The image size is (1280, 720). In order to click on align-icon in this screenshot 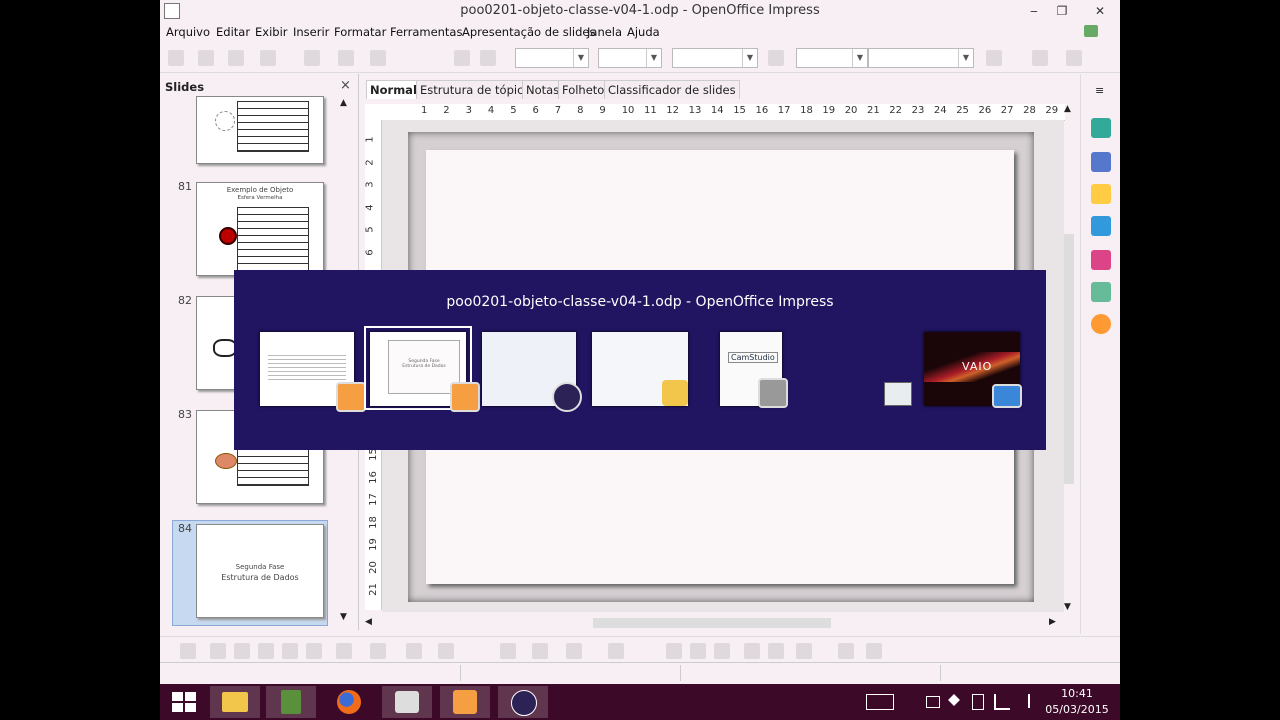, I will do `click(1040, 58)`.